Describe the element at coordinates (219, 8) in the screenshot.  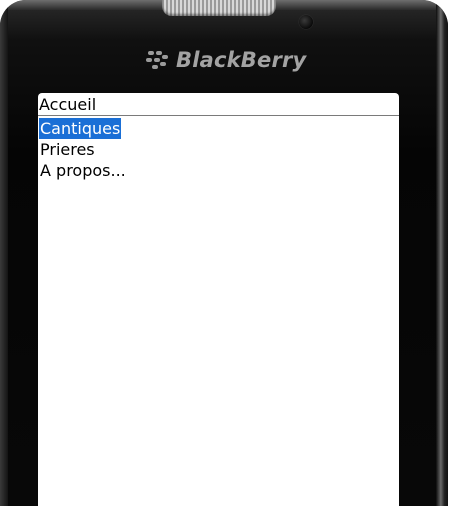
I see `speaker-grille` at that location.